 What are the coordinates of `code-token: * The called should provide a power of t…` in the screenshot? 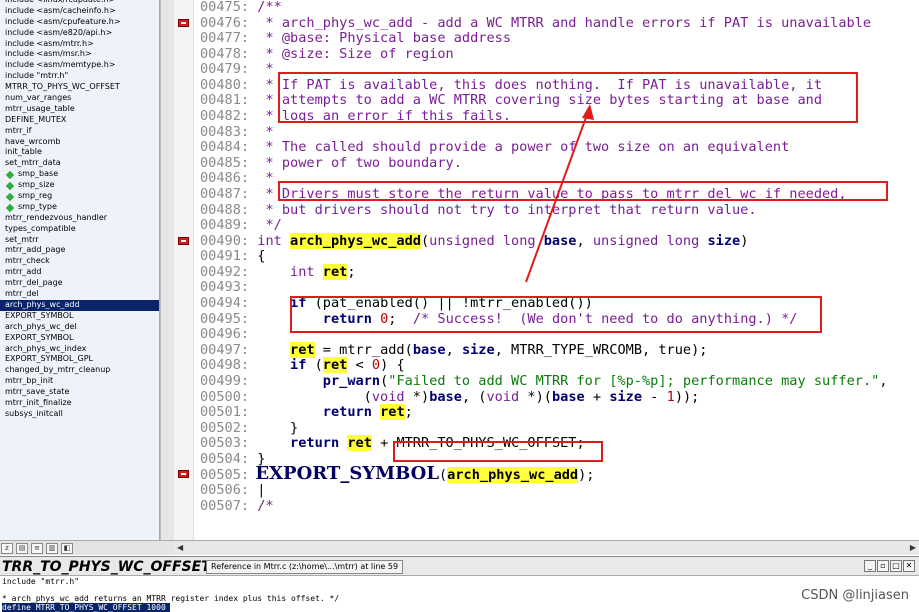 It's located at (519, 147).